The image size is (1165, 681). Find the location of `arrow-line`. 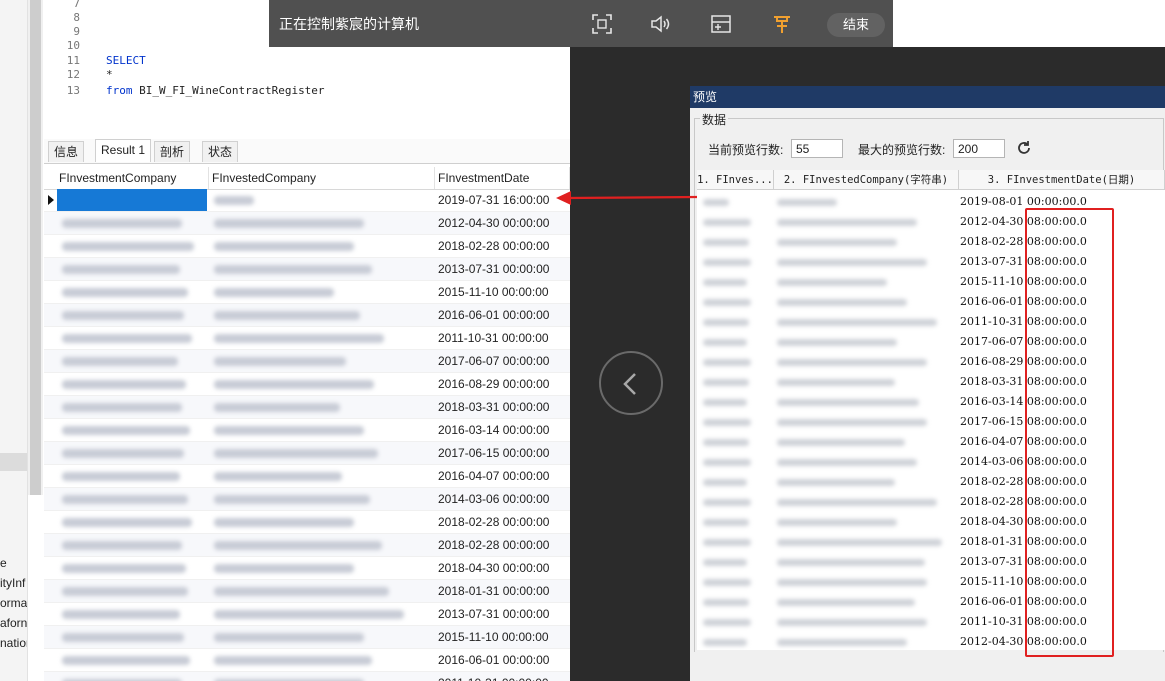

arrow-line is located at coordinates (632, 197).